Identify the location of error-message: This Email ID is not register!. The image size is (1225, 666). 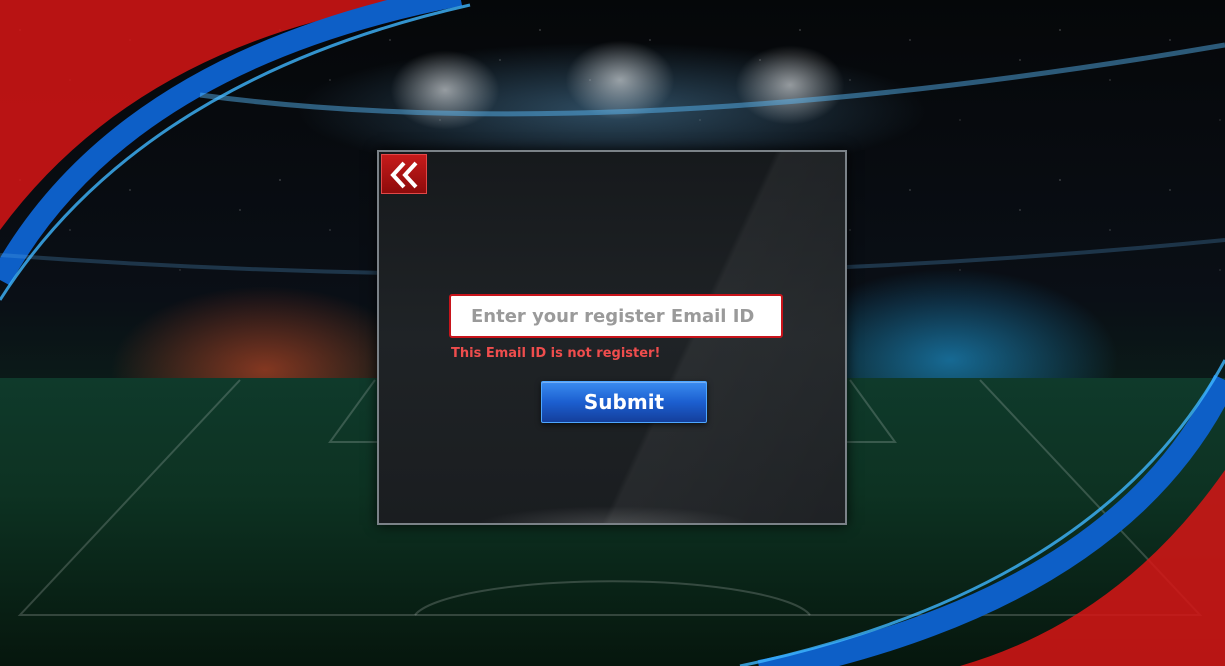
(556, 353).